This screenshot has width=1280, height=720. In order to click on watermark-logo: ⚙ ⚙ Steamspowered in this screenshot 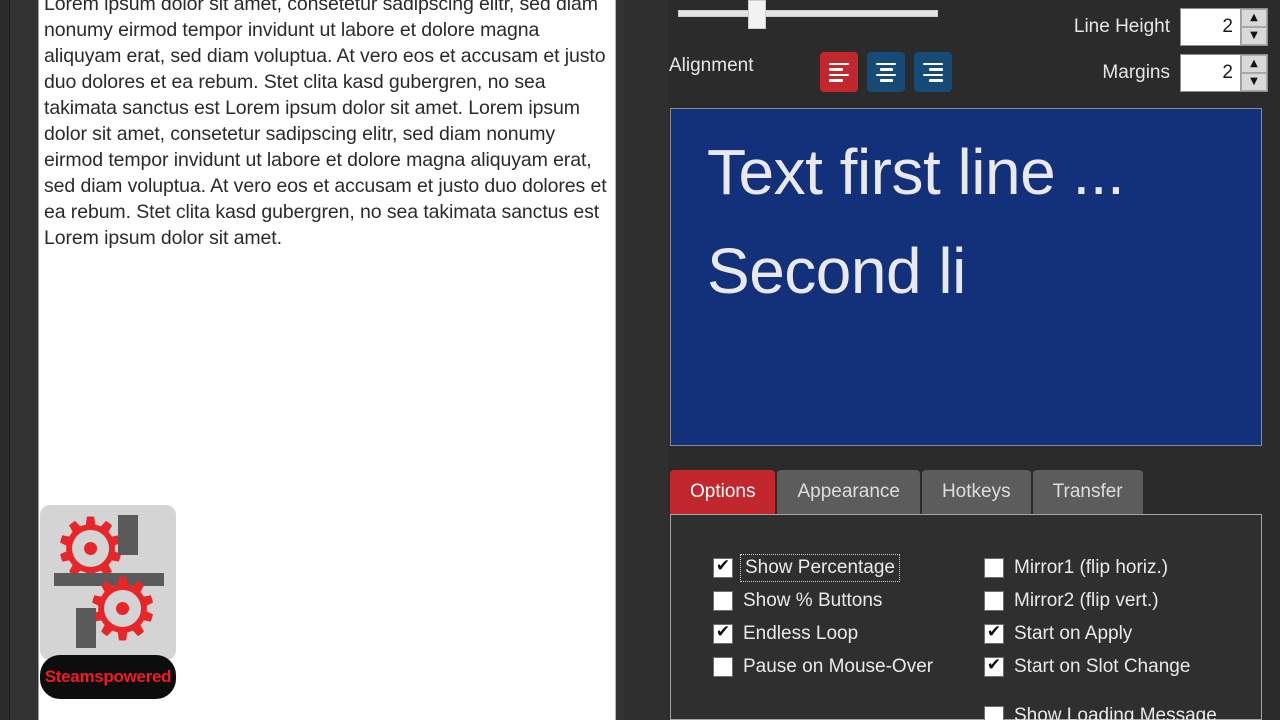, I will do `click(108, 610)`.